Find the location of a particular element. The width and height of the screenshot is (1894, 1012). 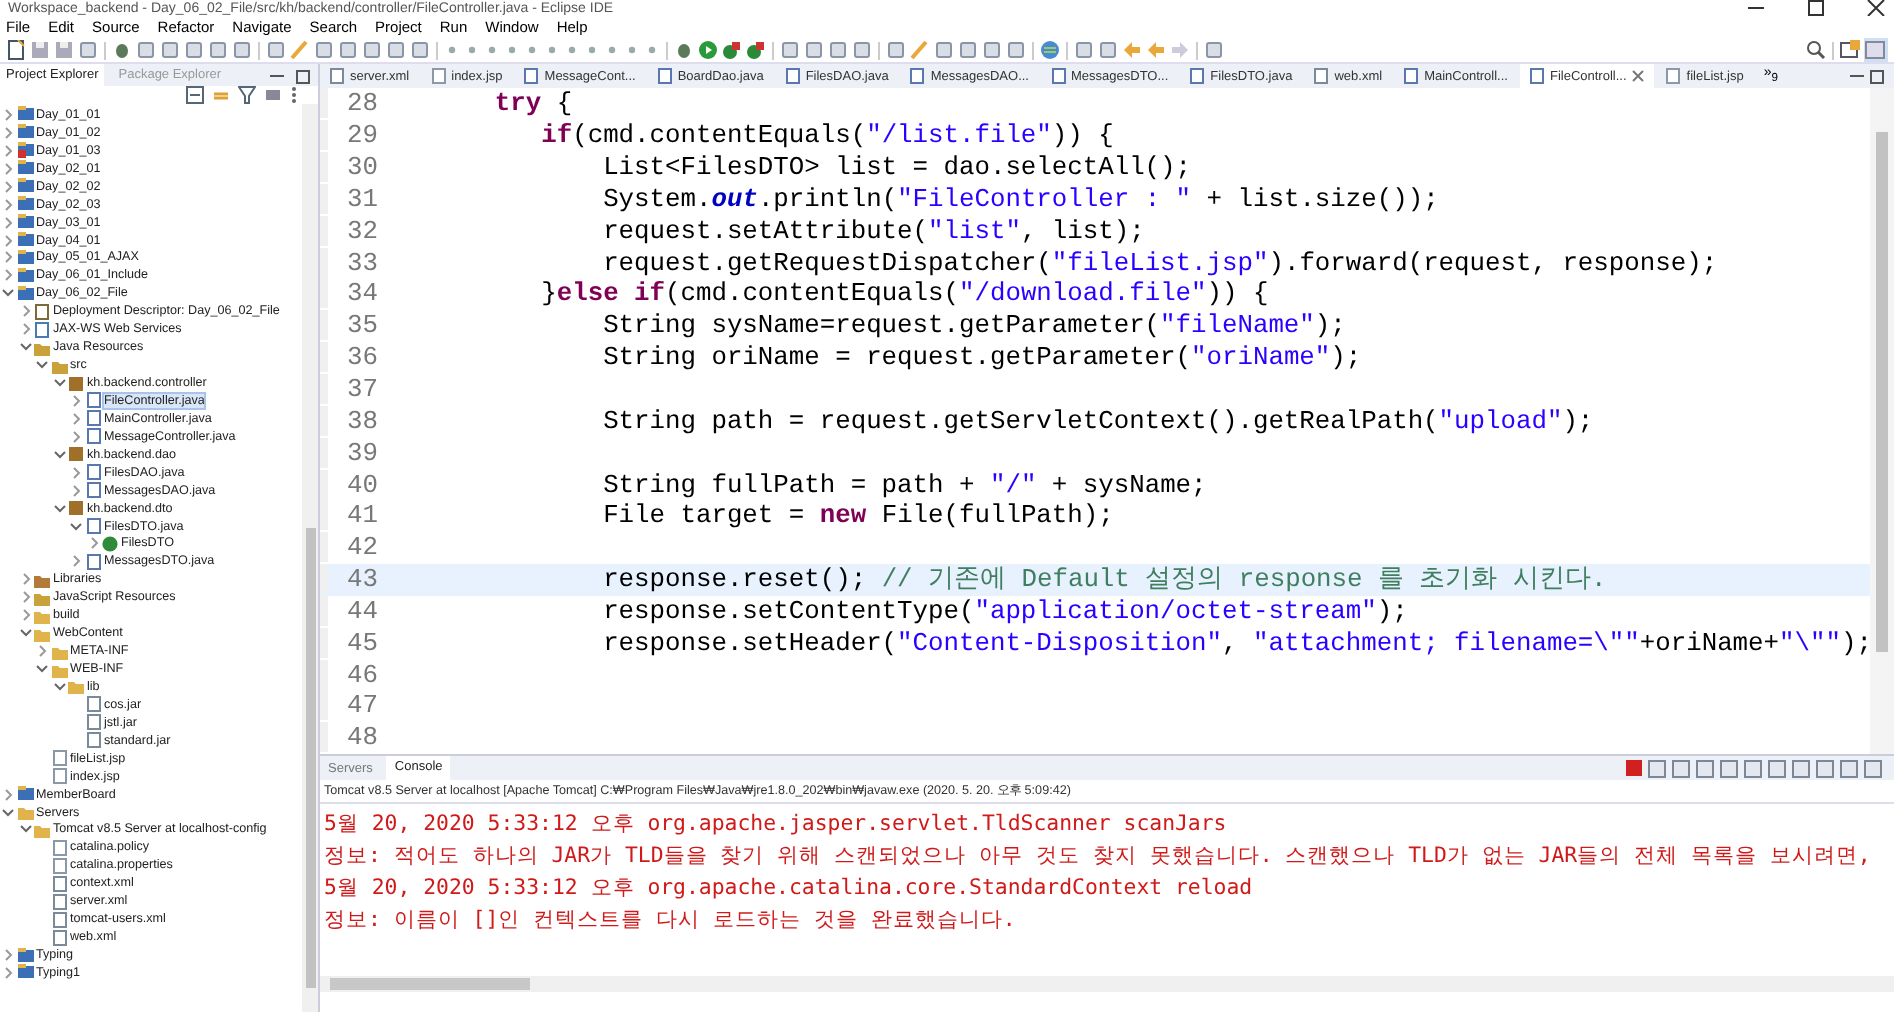

code-line: response.setContentType("application/octet-stream"); is located at coordinates (1004, 610).